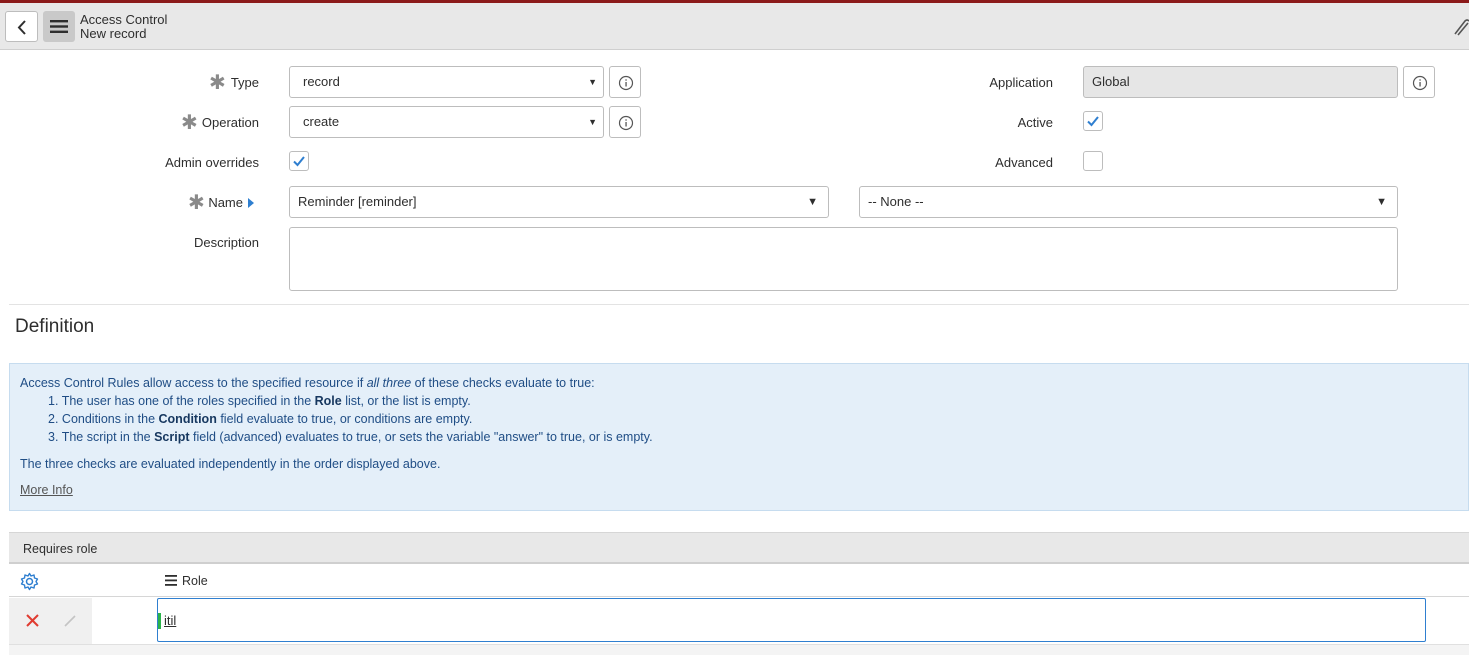 The height and width of the screenshot is (655, 1469). What do you see at coordinates (159, 621) in the screenshot?
I see `text-cursor` at bounding box center [159, 621].